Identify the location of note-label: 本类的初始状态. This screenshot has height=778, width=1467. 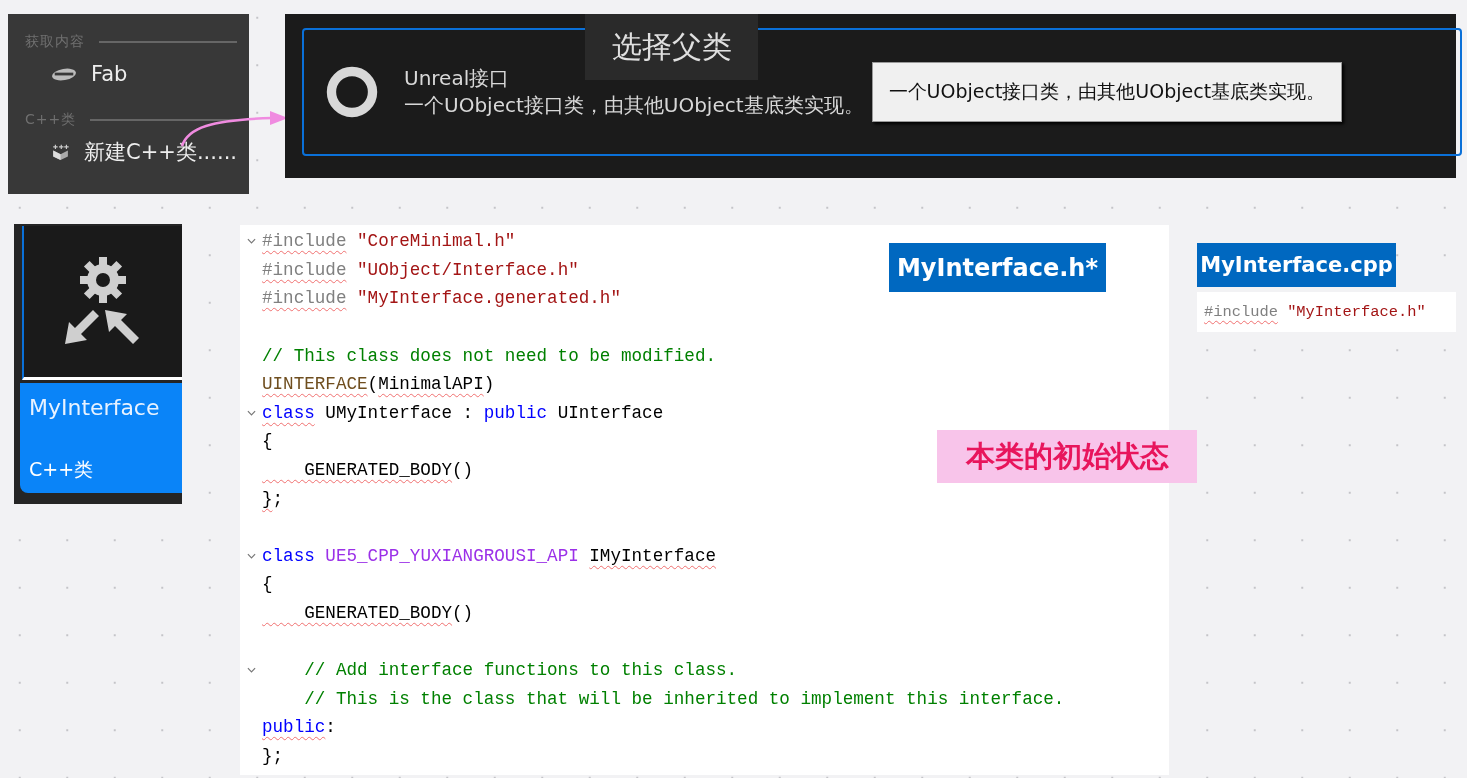
(1067, 456).